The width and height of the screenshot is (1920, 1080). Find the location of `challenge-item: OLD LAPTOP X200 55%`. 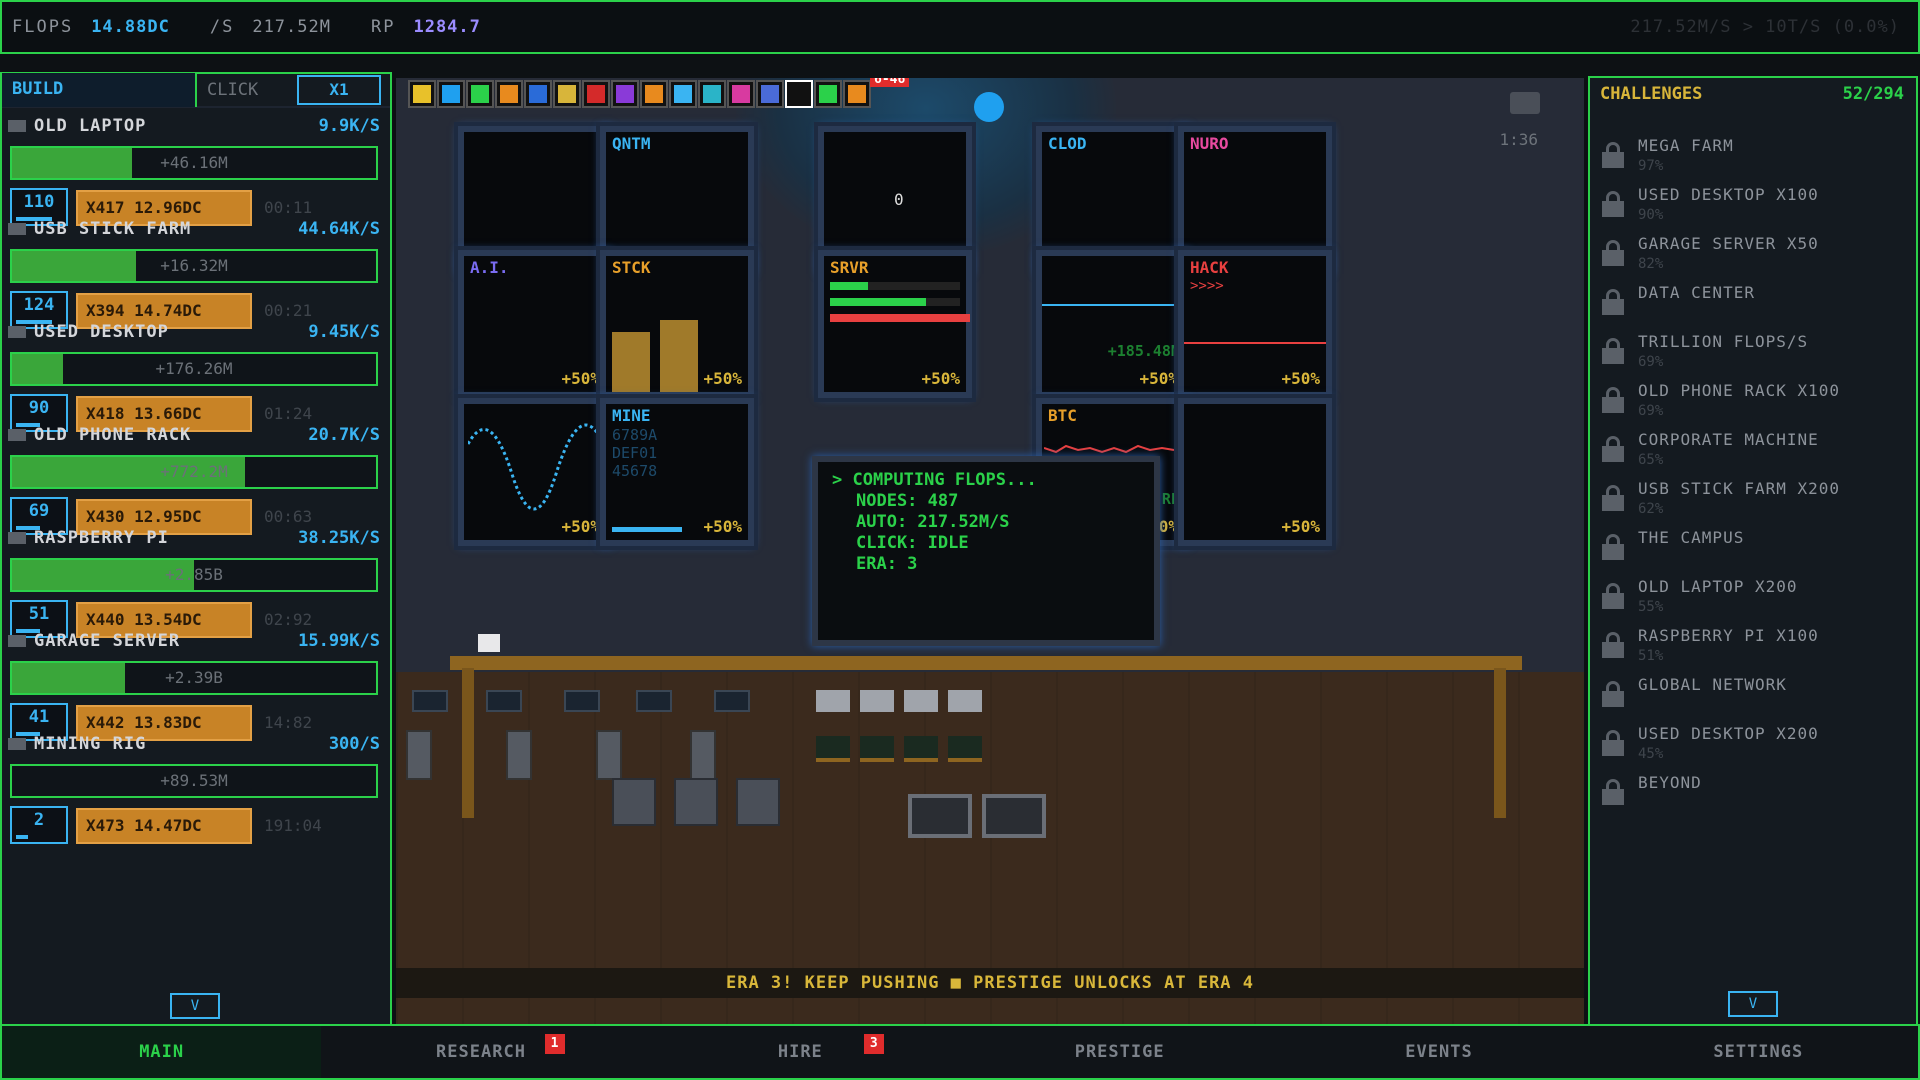

challenge-item: OLD LAPTOP X200 55% is located at coordinates (1752, 601).